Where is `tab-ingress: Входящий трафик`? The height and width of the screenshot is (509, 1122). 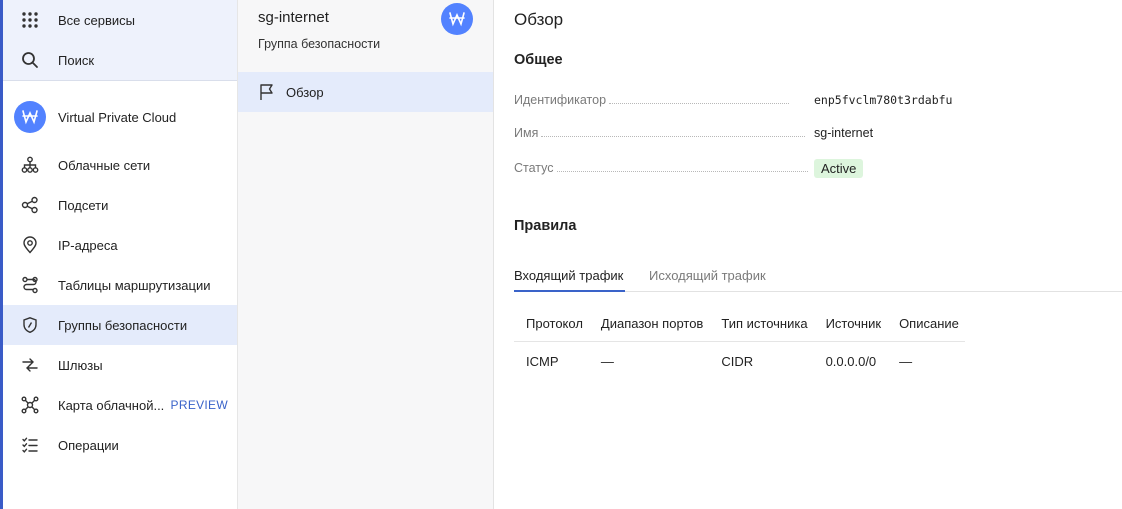 tab-ingress: Входящий трафик is located at coordinates (569, 277).